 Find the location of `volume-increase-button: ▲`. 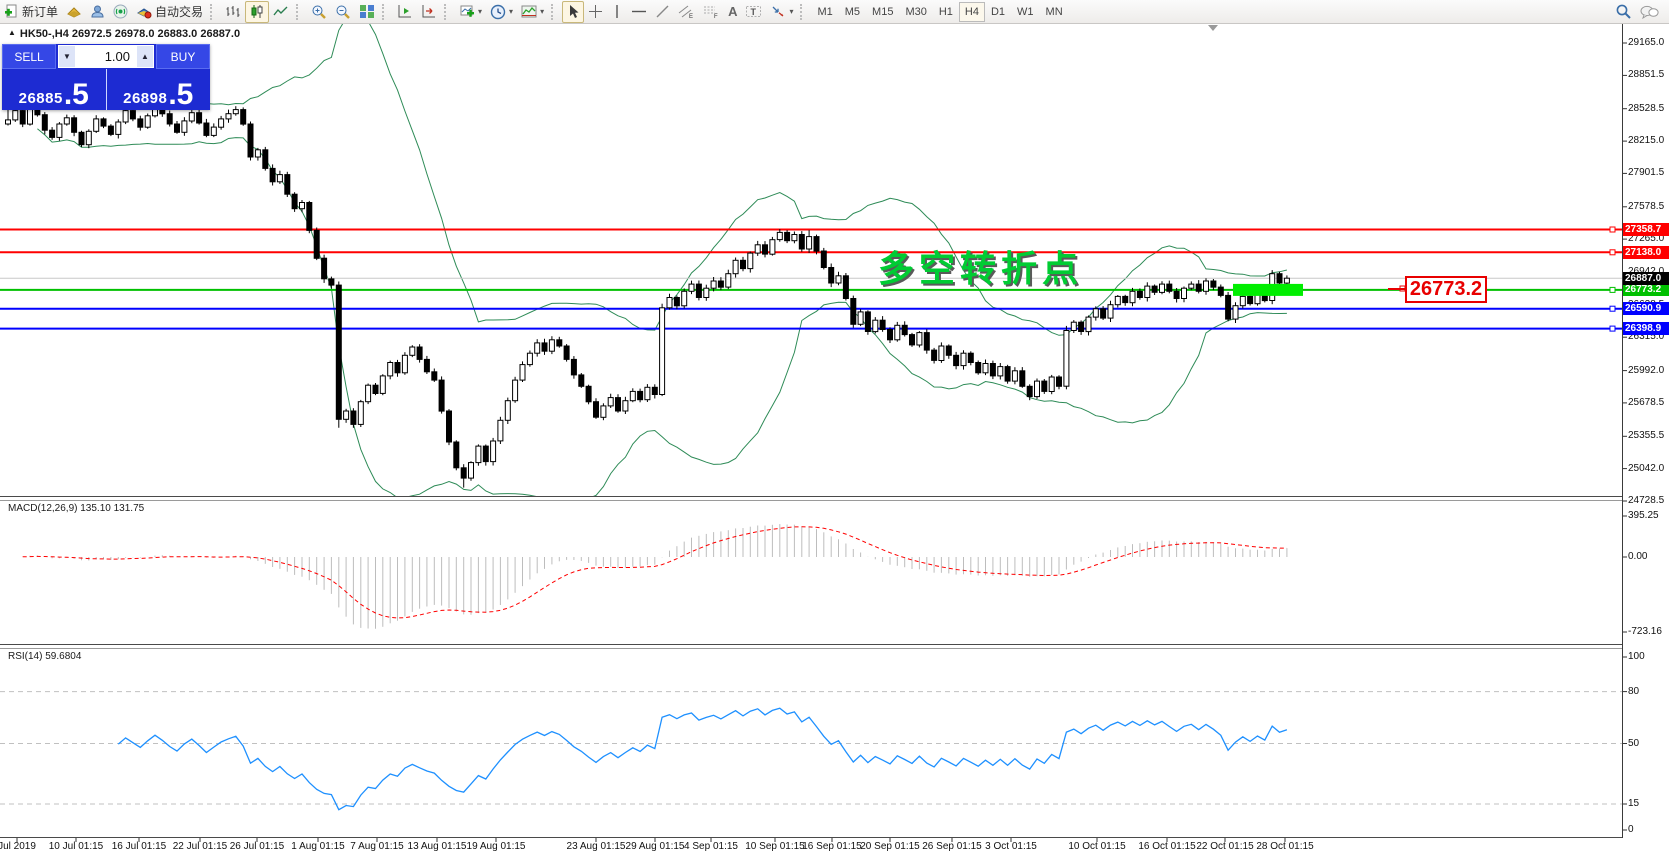

volume-increase-button: ▲ is located at coordinates (145, 56).